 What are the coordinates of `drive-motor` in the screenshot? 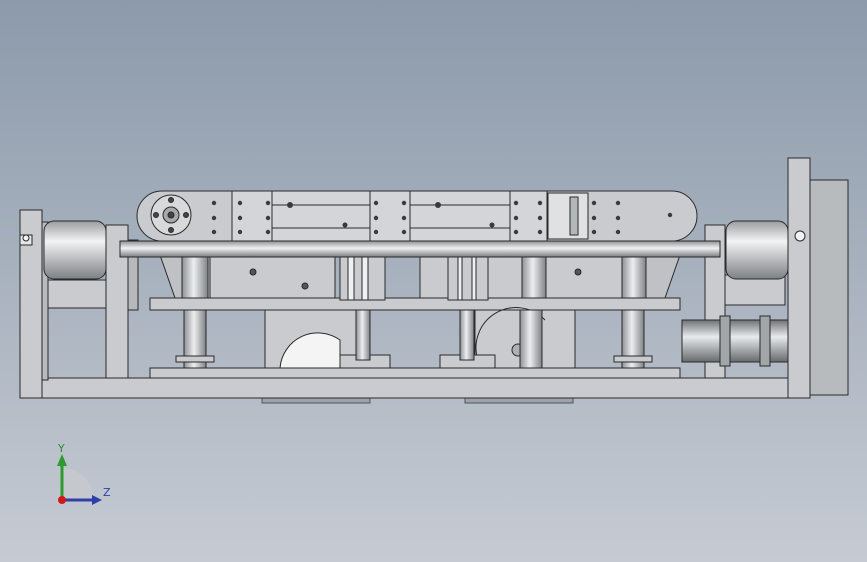 It's located at (735, 341).